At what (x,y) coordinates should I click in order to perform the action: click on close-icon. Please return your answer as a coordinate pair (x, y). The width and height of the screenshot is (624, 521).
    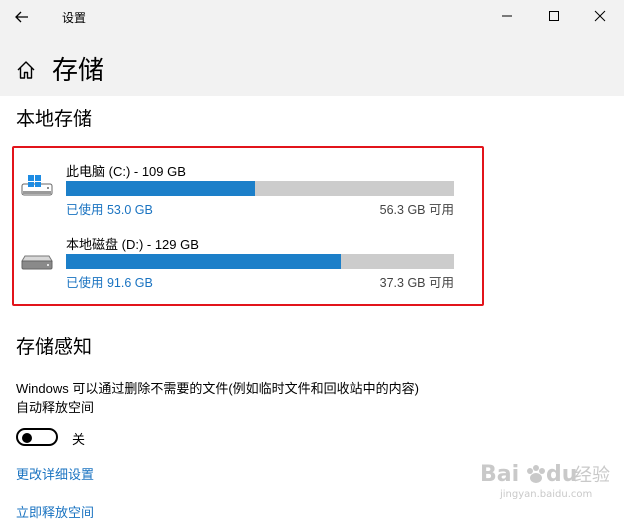
    Looking at the image, I should click on (600, 16).